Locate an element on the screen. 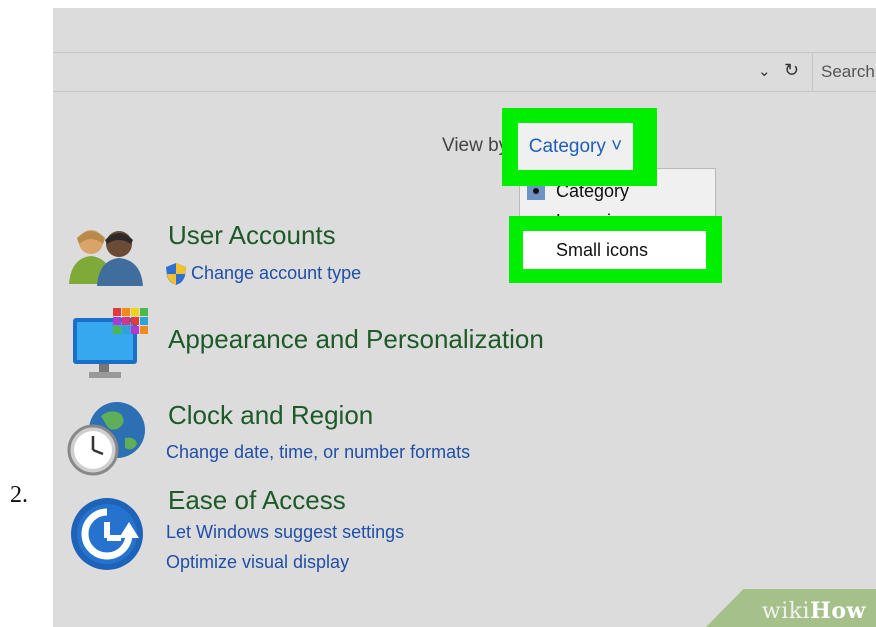  link-optimize-visual-display: Optimize visual display is located at coordinates (257, 562).